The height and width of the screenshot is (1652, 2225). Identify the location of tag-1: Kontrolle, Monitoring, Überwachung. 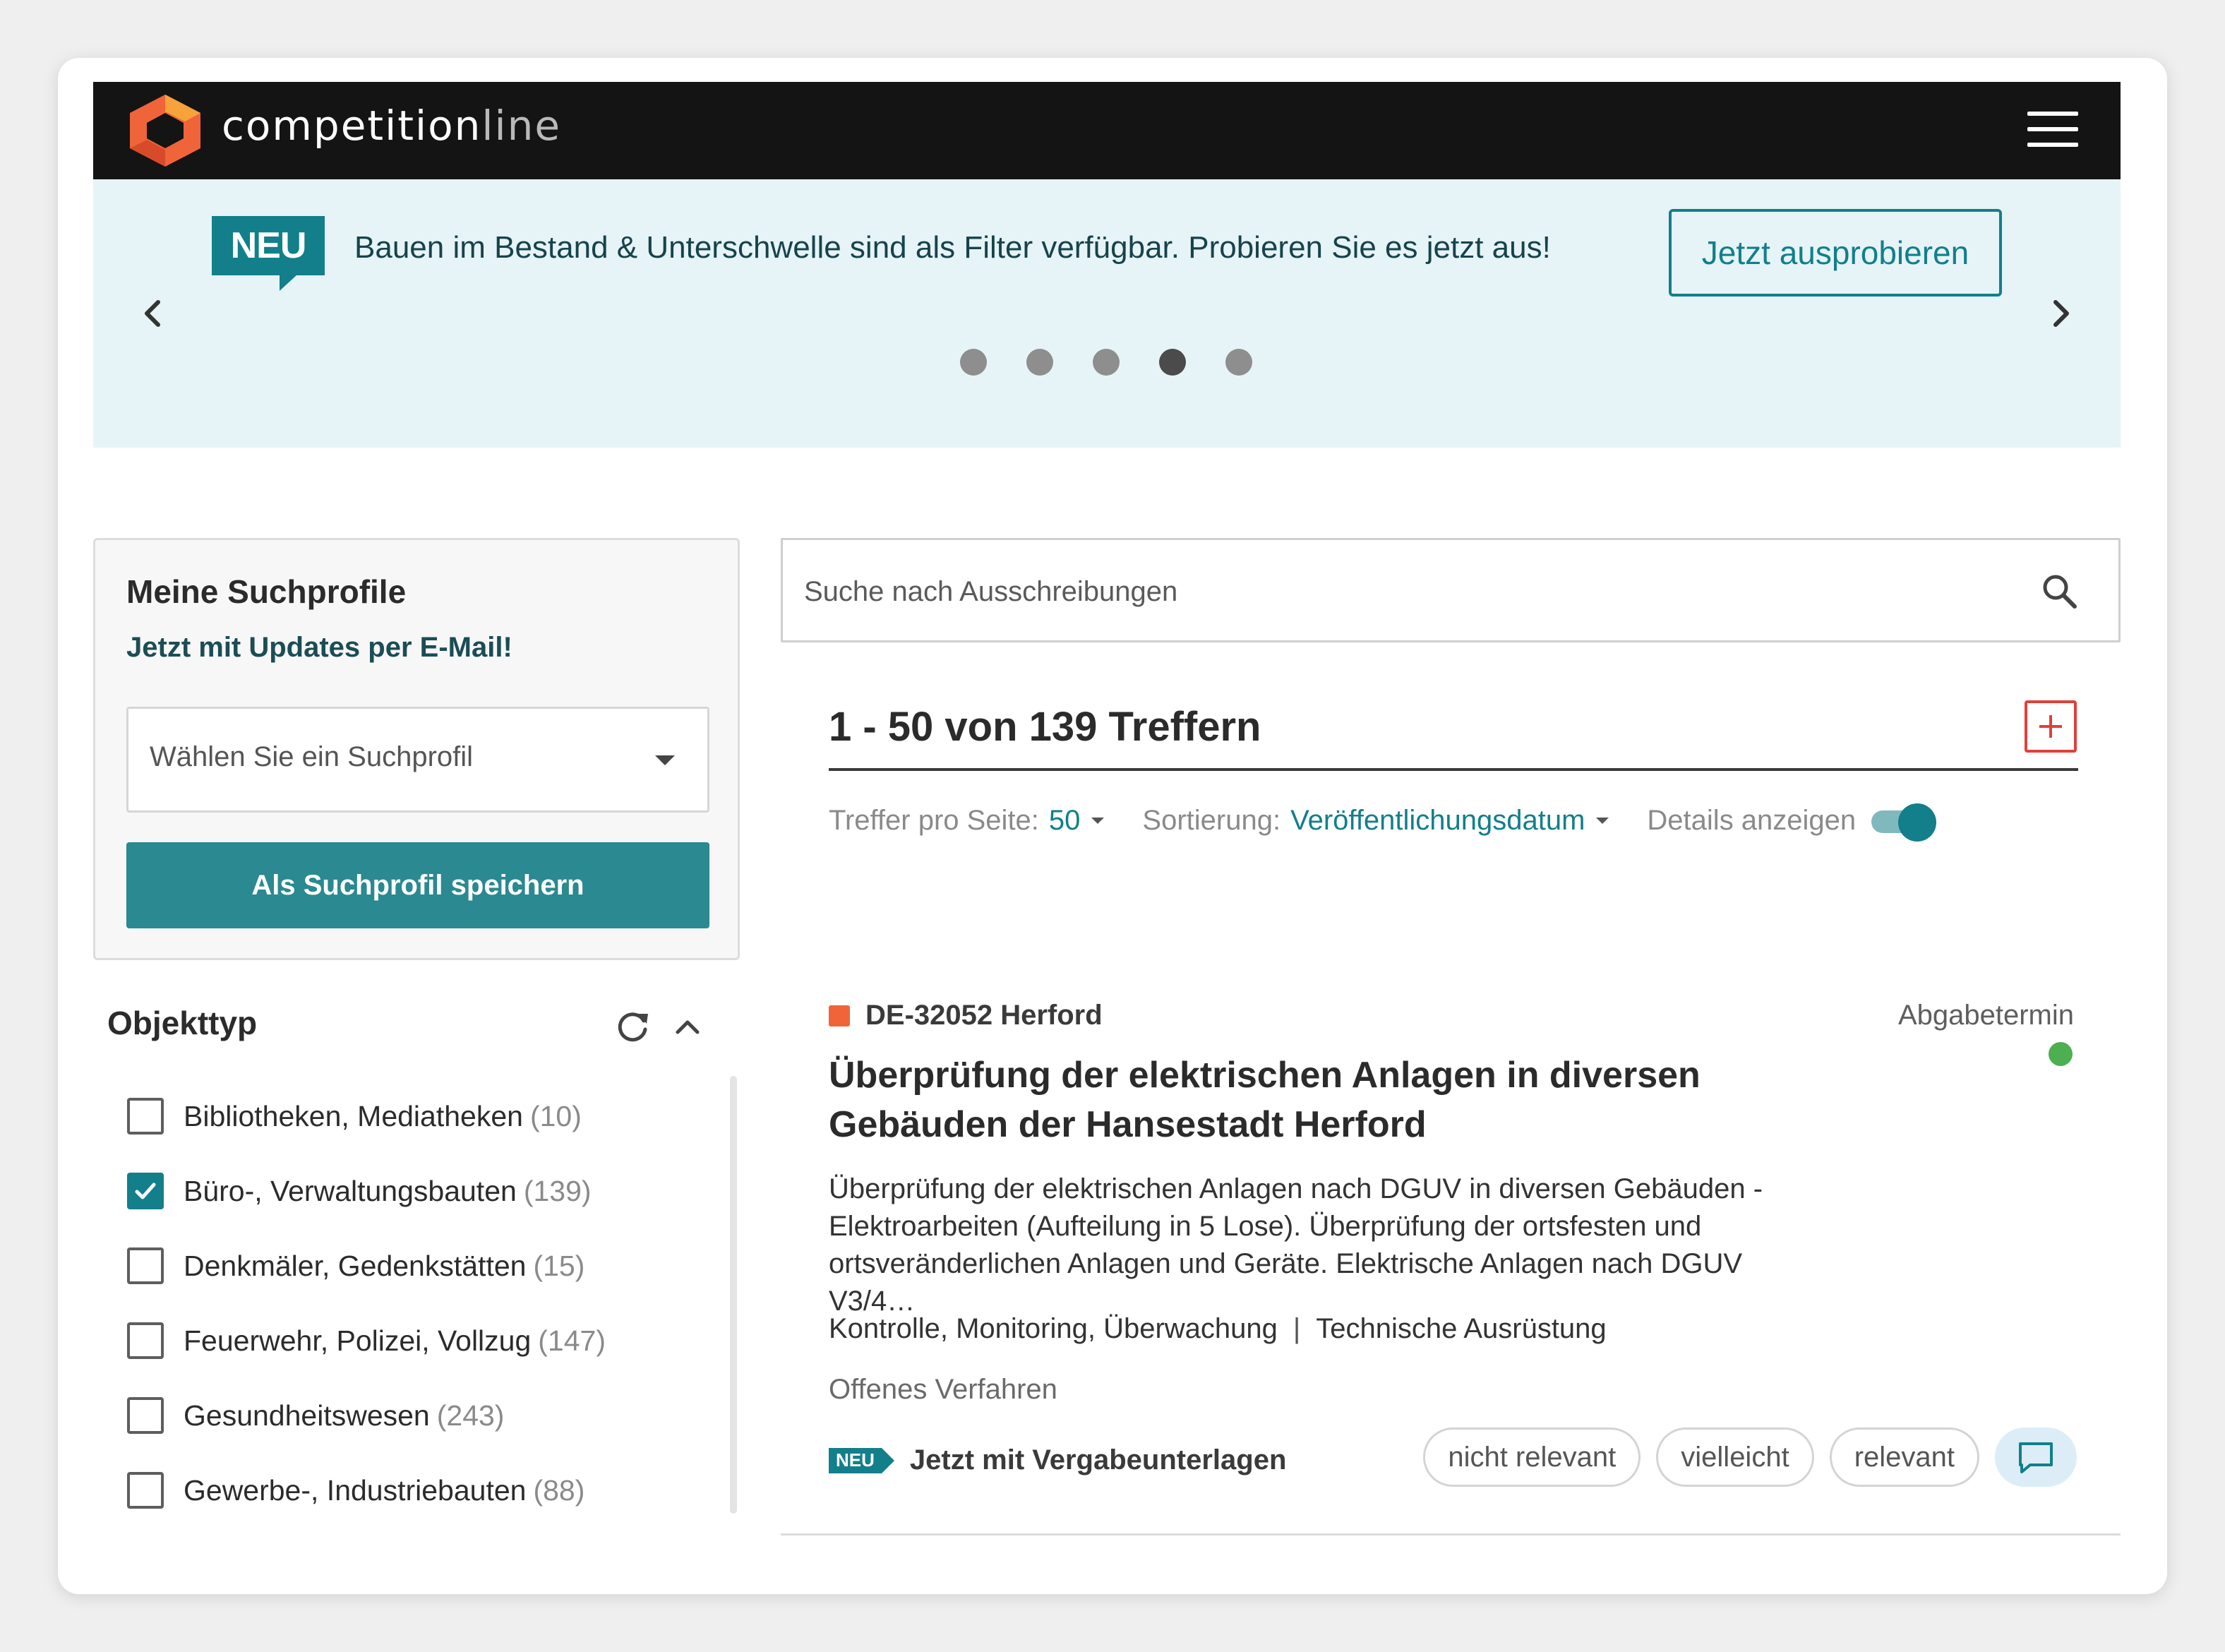
(1053, 1328).